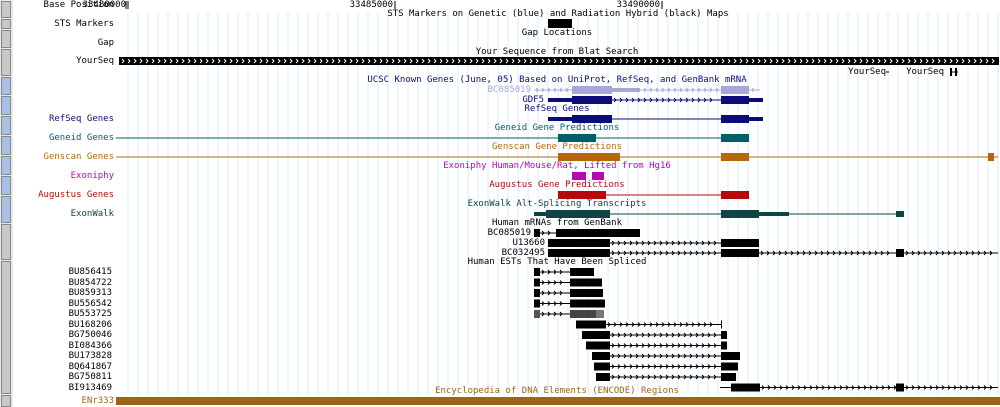 This screenshot has width=1000, height=407. What do you see at coordinates (560, 23) in the screenshot?
I see `sts-marker` at bounding box center [560, 23].